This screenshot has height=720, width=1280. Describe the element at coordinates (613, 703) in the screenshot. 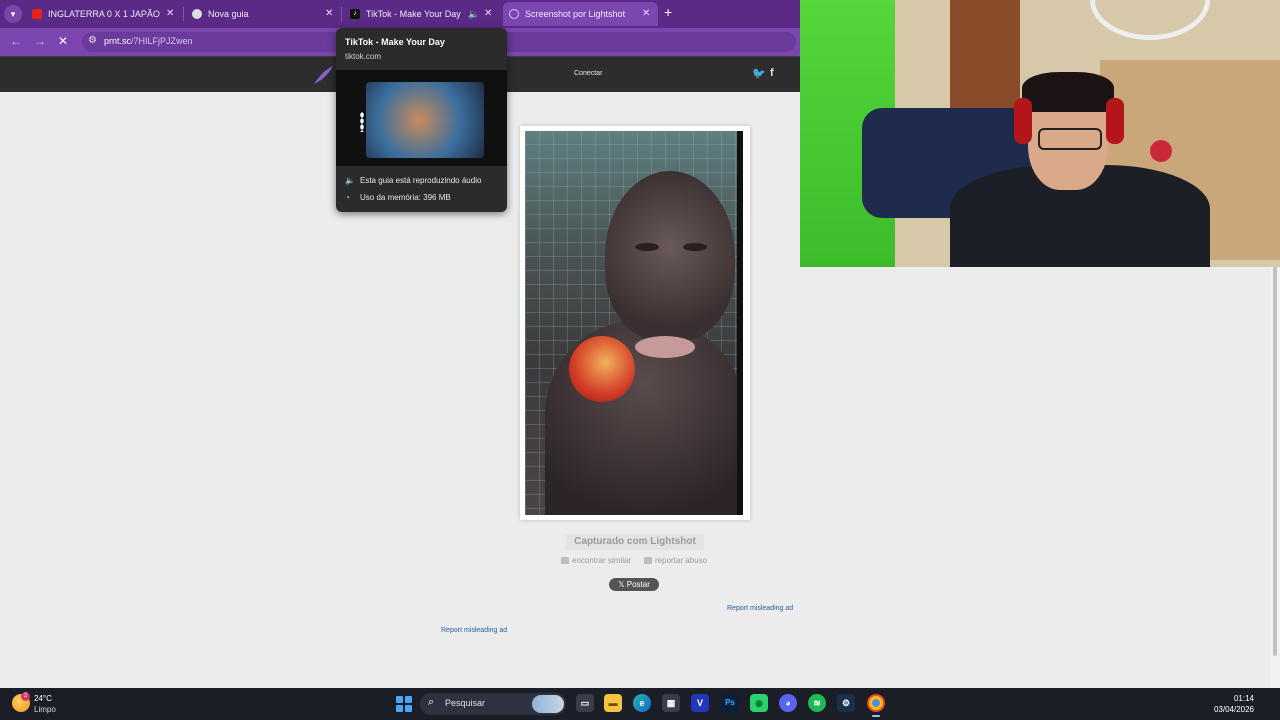

I see `file-explorer-icon: ▬` at that location.